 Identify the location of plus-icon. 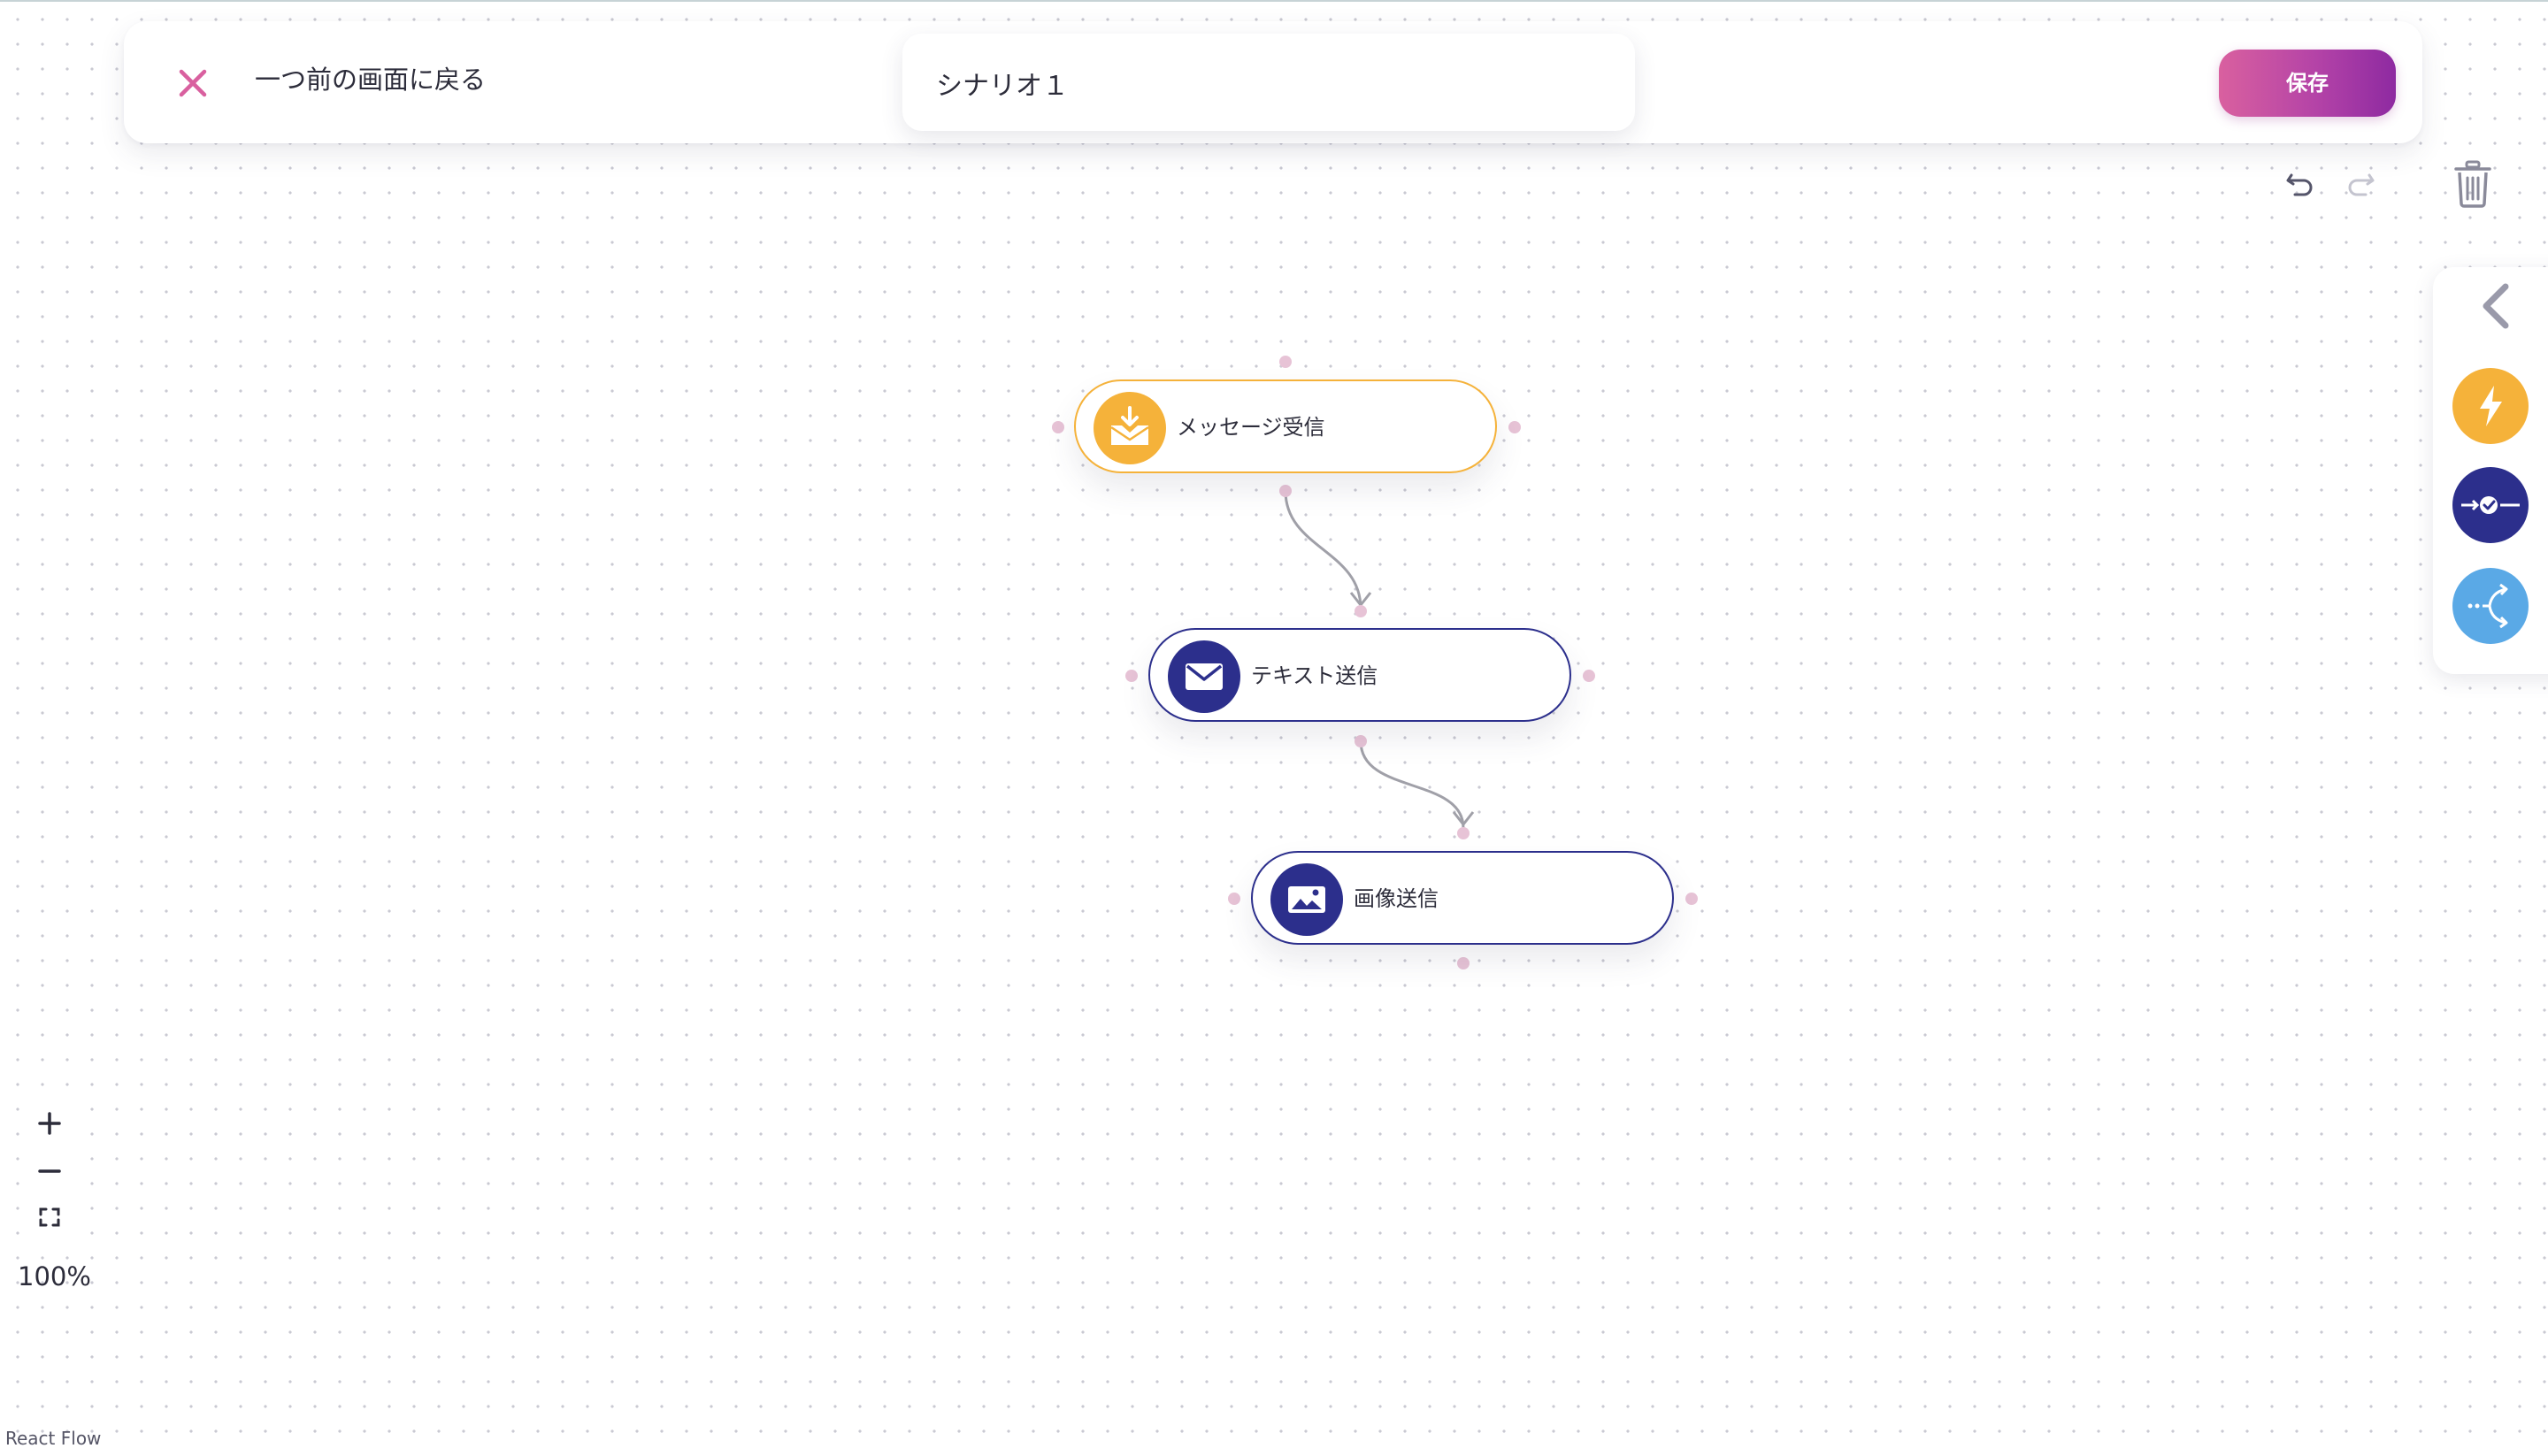
(49, 1123).